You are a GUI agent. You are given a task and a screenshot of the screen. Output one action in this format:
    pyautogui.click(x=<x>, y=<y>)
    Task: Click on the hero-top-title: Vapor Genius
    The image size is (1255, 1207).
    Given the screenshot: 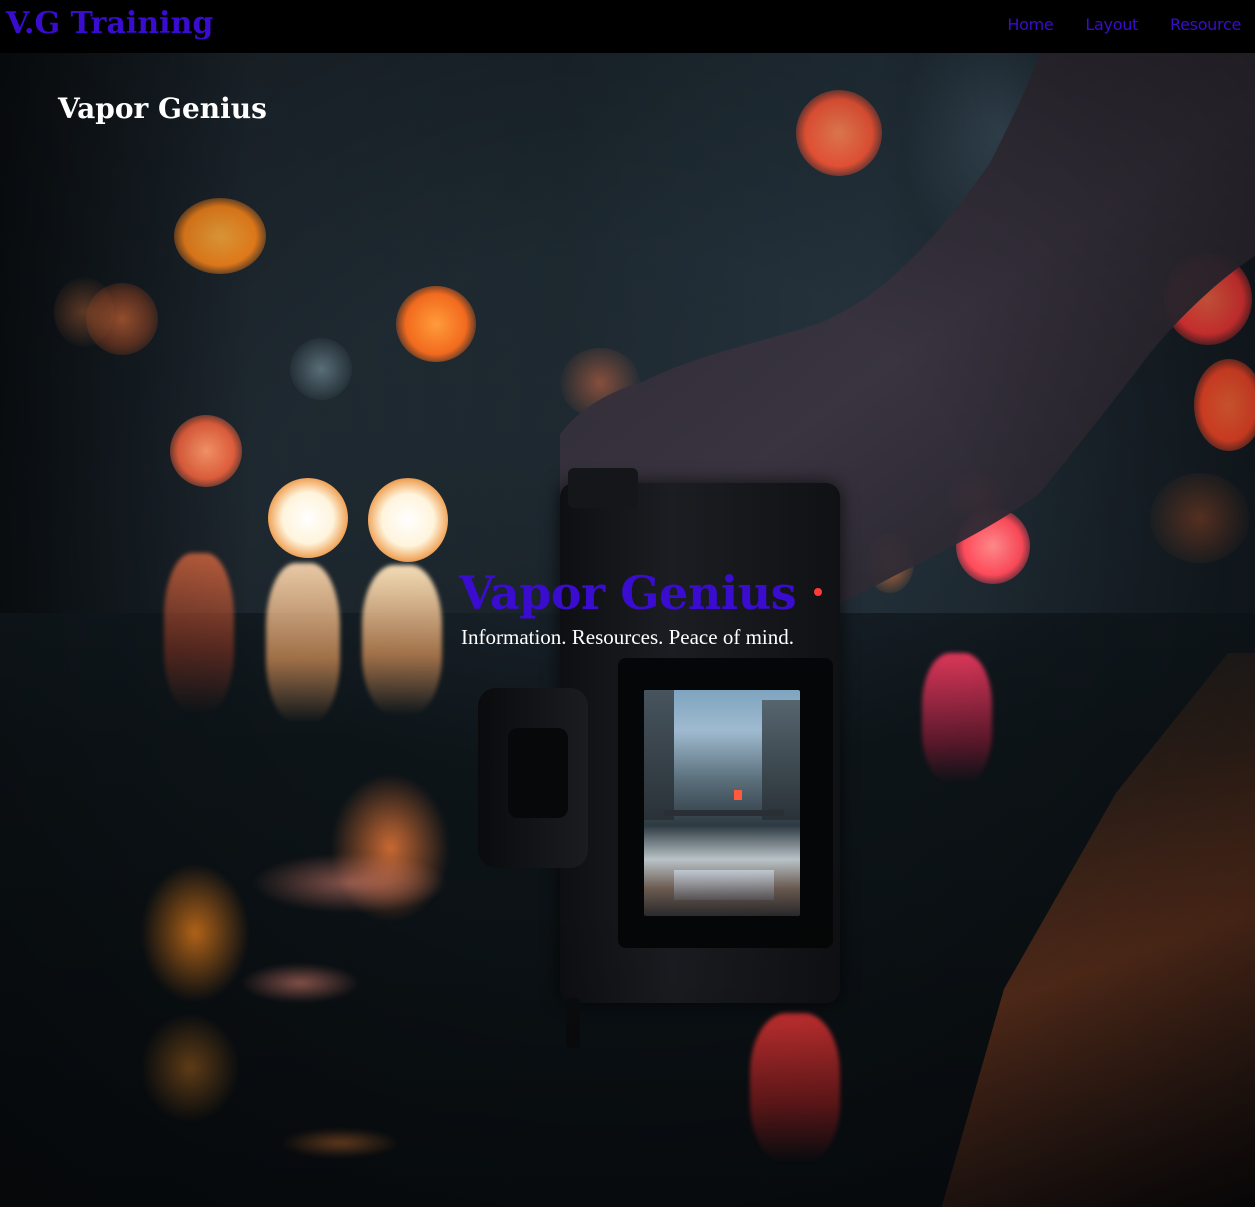 What is the action you would take?
    pyautogui.click(x=162, y=108)
    